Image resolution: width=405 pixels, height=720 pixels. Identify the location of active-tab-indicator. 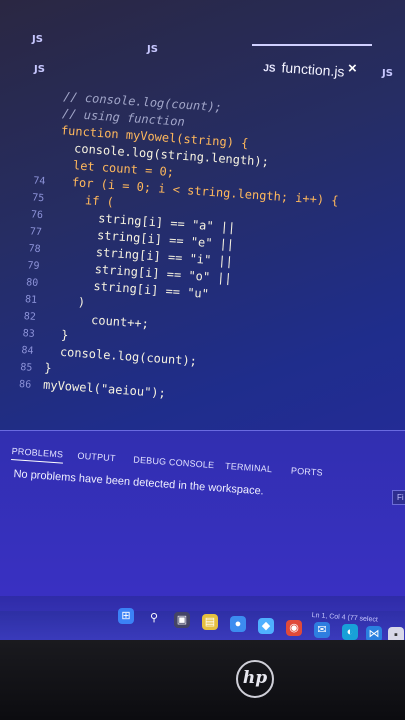
(312, 45).